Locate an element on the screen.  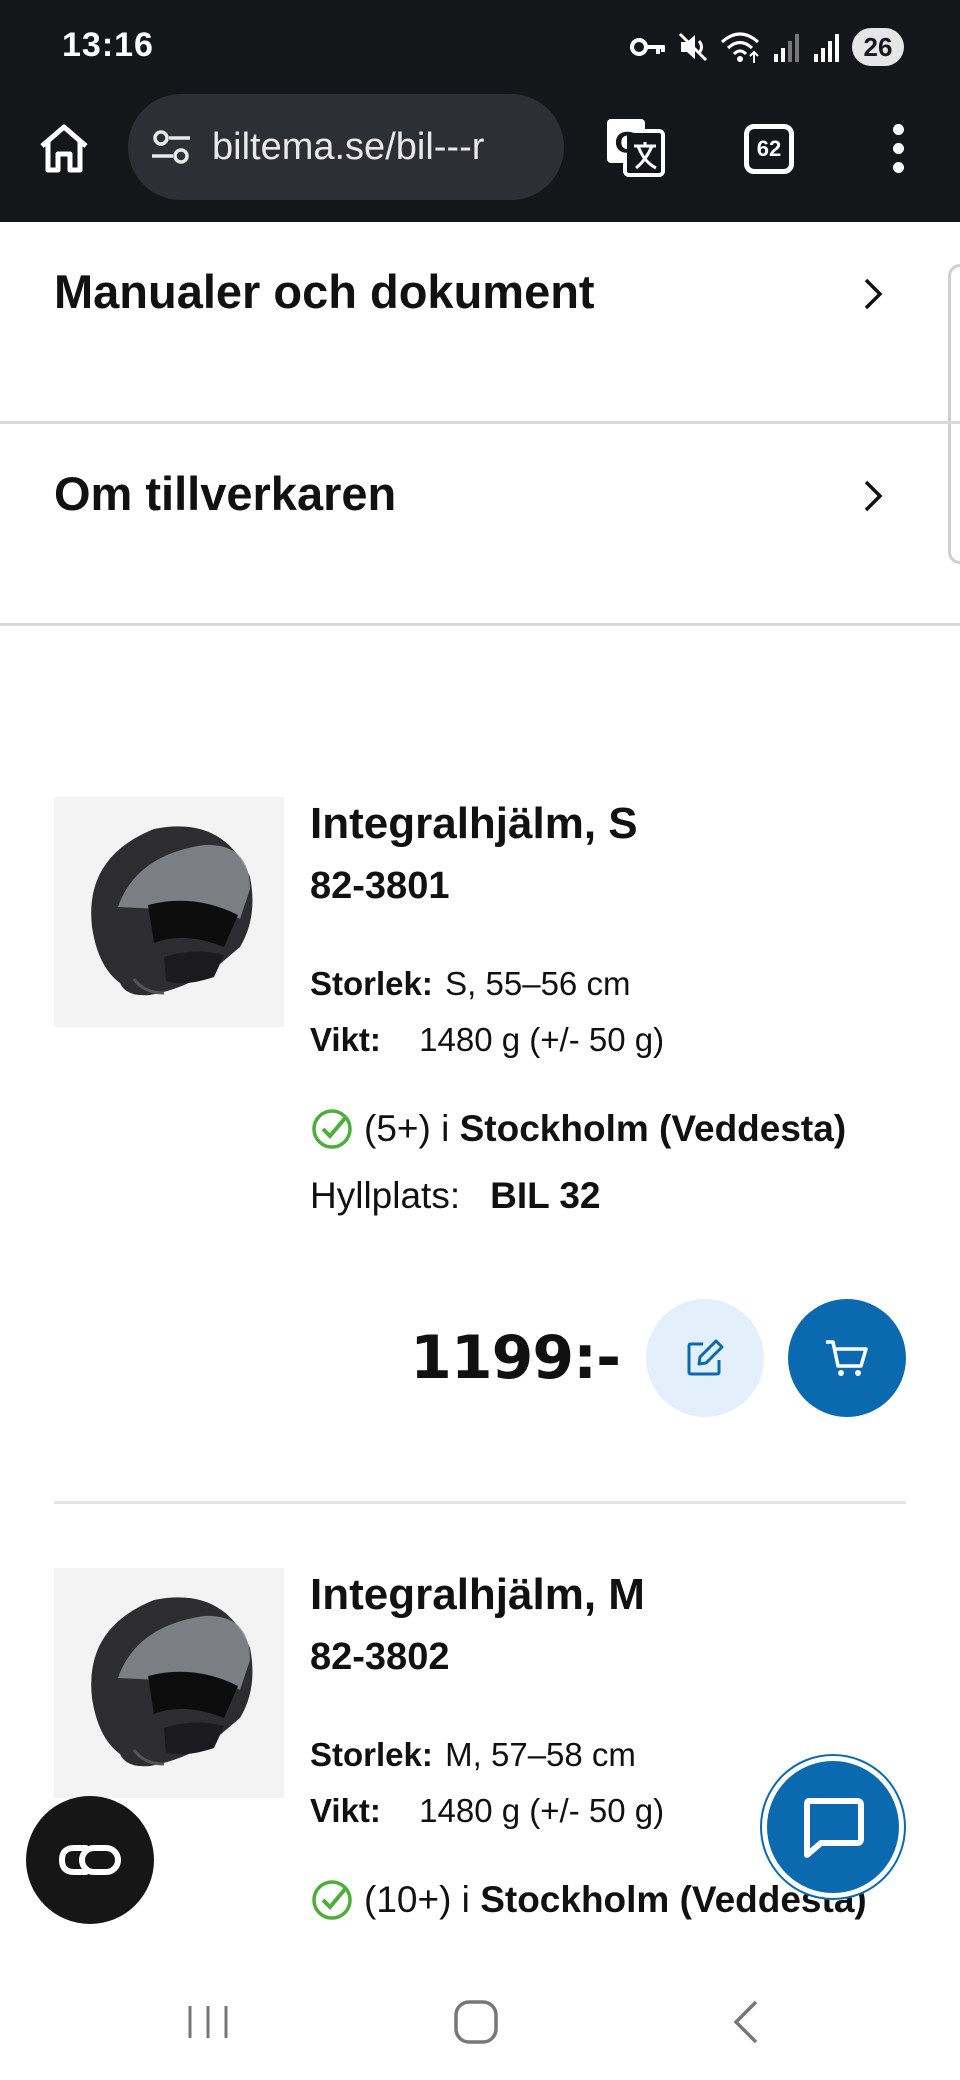
url-text: biltema.se/bil---r is located at coordinates (348, 147).